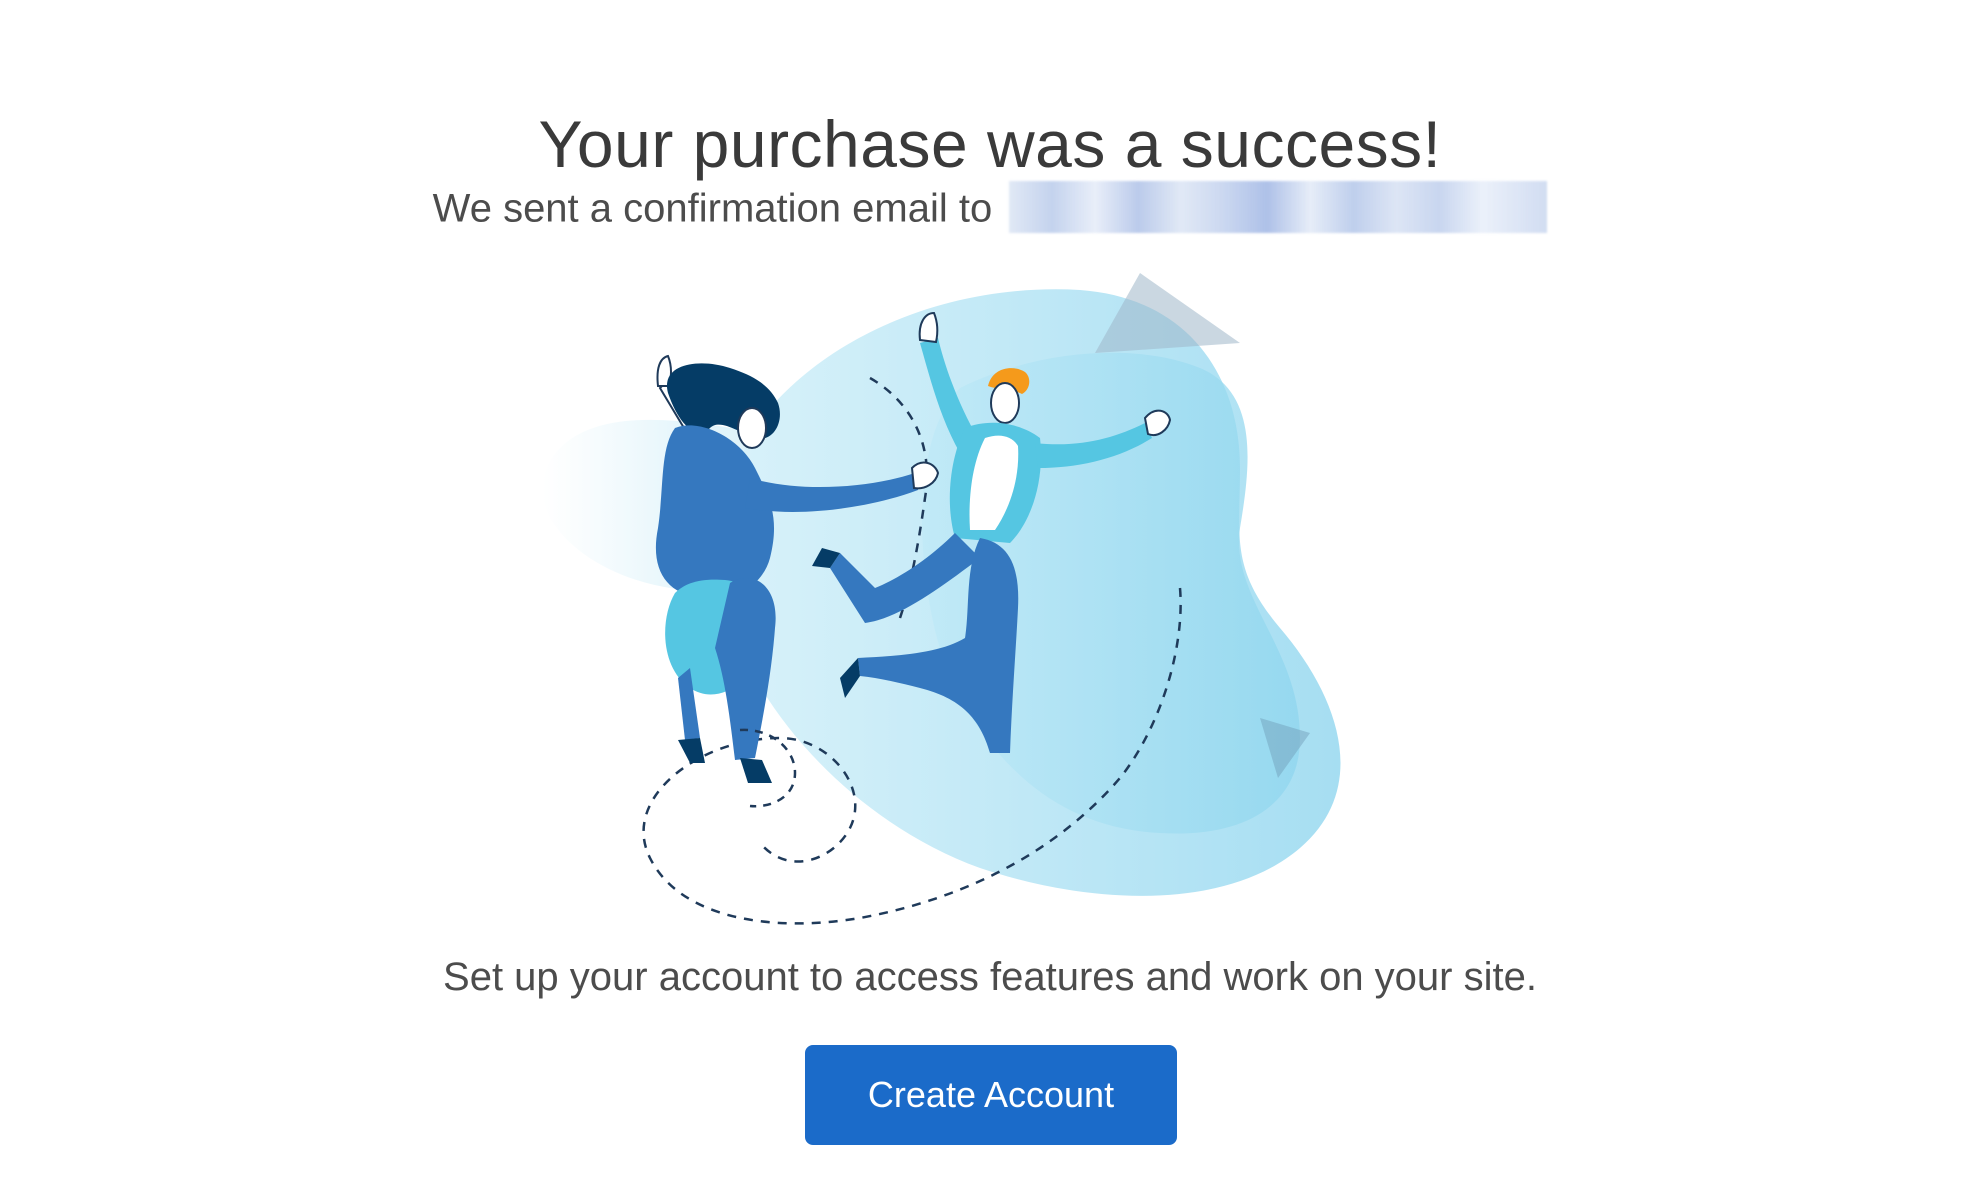 Image resolution: width=1980 pixels, height=1196 pixels. Describe the element at coordinates (991, 1095) in the screenshot. I see `create-account-button: Create Account` at that location.